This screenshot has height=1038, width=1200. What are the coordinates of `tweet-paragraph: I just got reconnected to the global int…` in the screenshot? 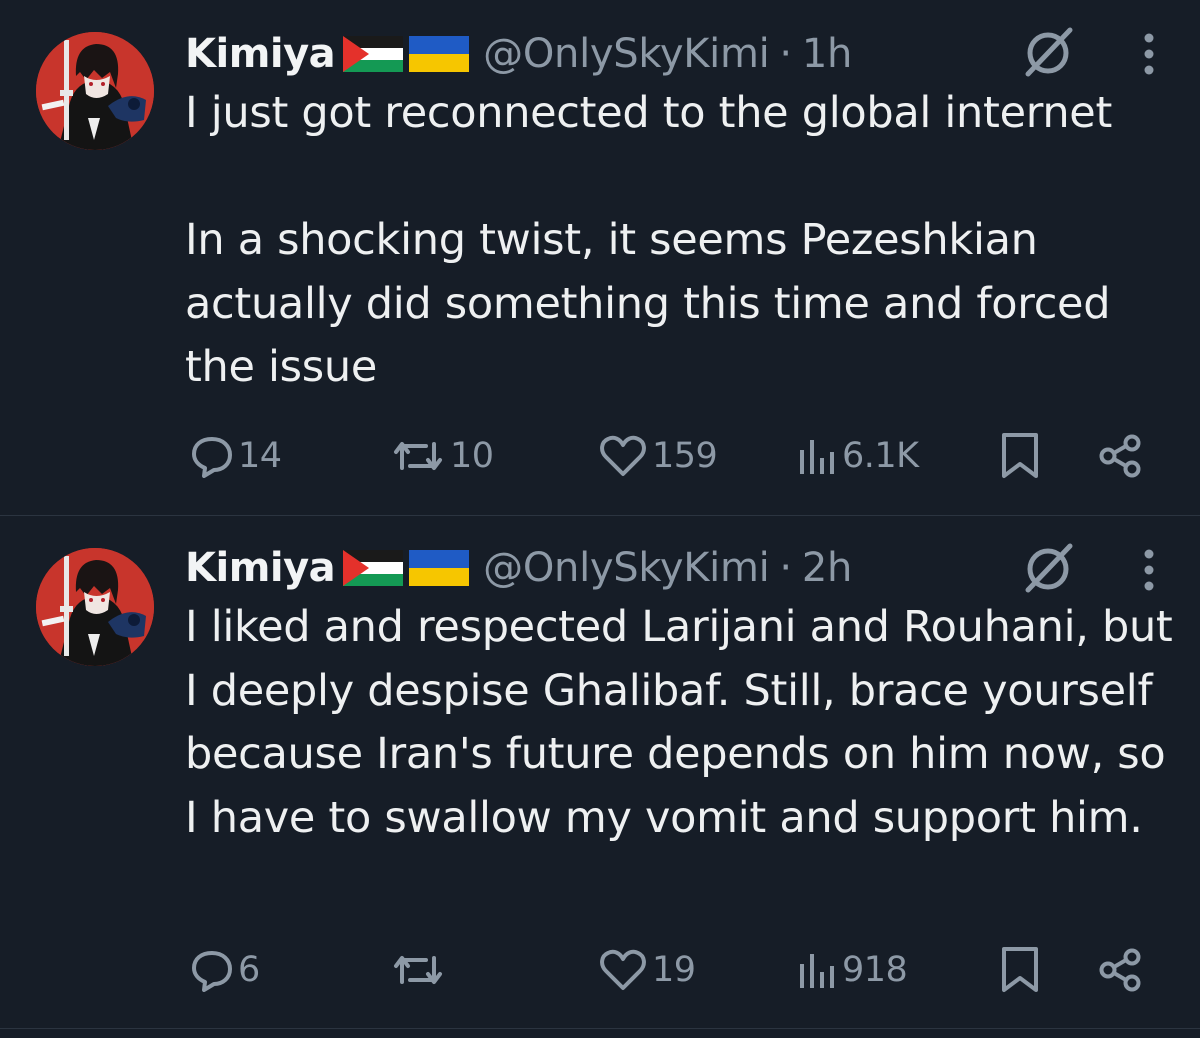 It's located at (649, 113).